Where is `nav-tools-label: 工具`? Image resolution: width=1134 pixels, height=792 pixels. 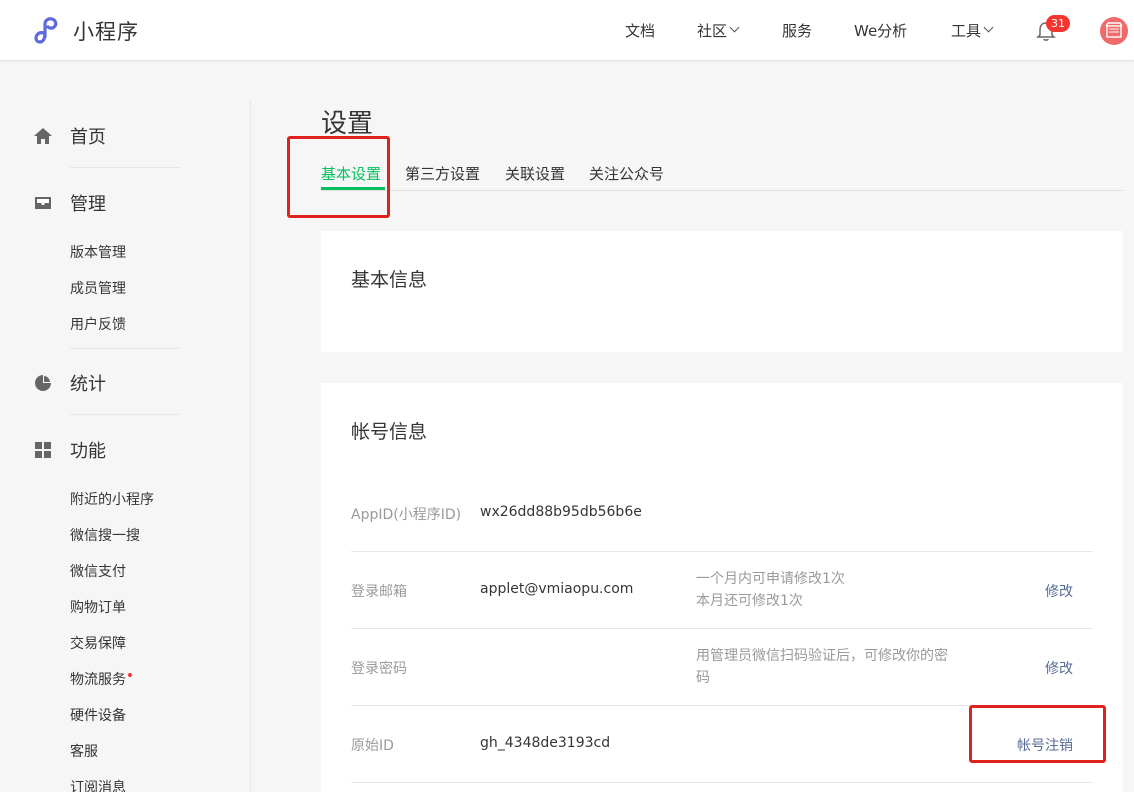
nav-tools-label: 工具 is located at coordinates (966, 31).